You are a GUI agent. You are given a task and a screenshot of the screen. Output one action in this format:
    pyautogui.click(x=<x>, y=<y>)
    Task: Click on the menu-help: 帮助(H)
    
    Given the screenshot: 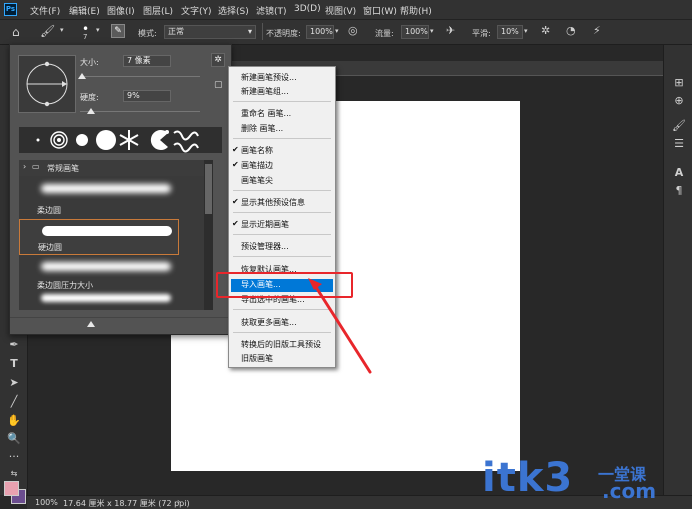 What is the action you would take?
    pyautogui.click(x=416, y=10)
    